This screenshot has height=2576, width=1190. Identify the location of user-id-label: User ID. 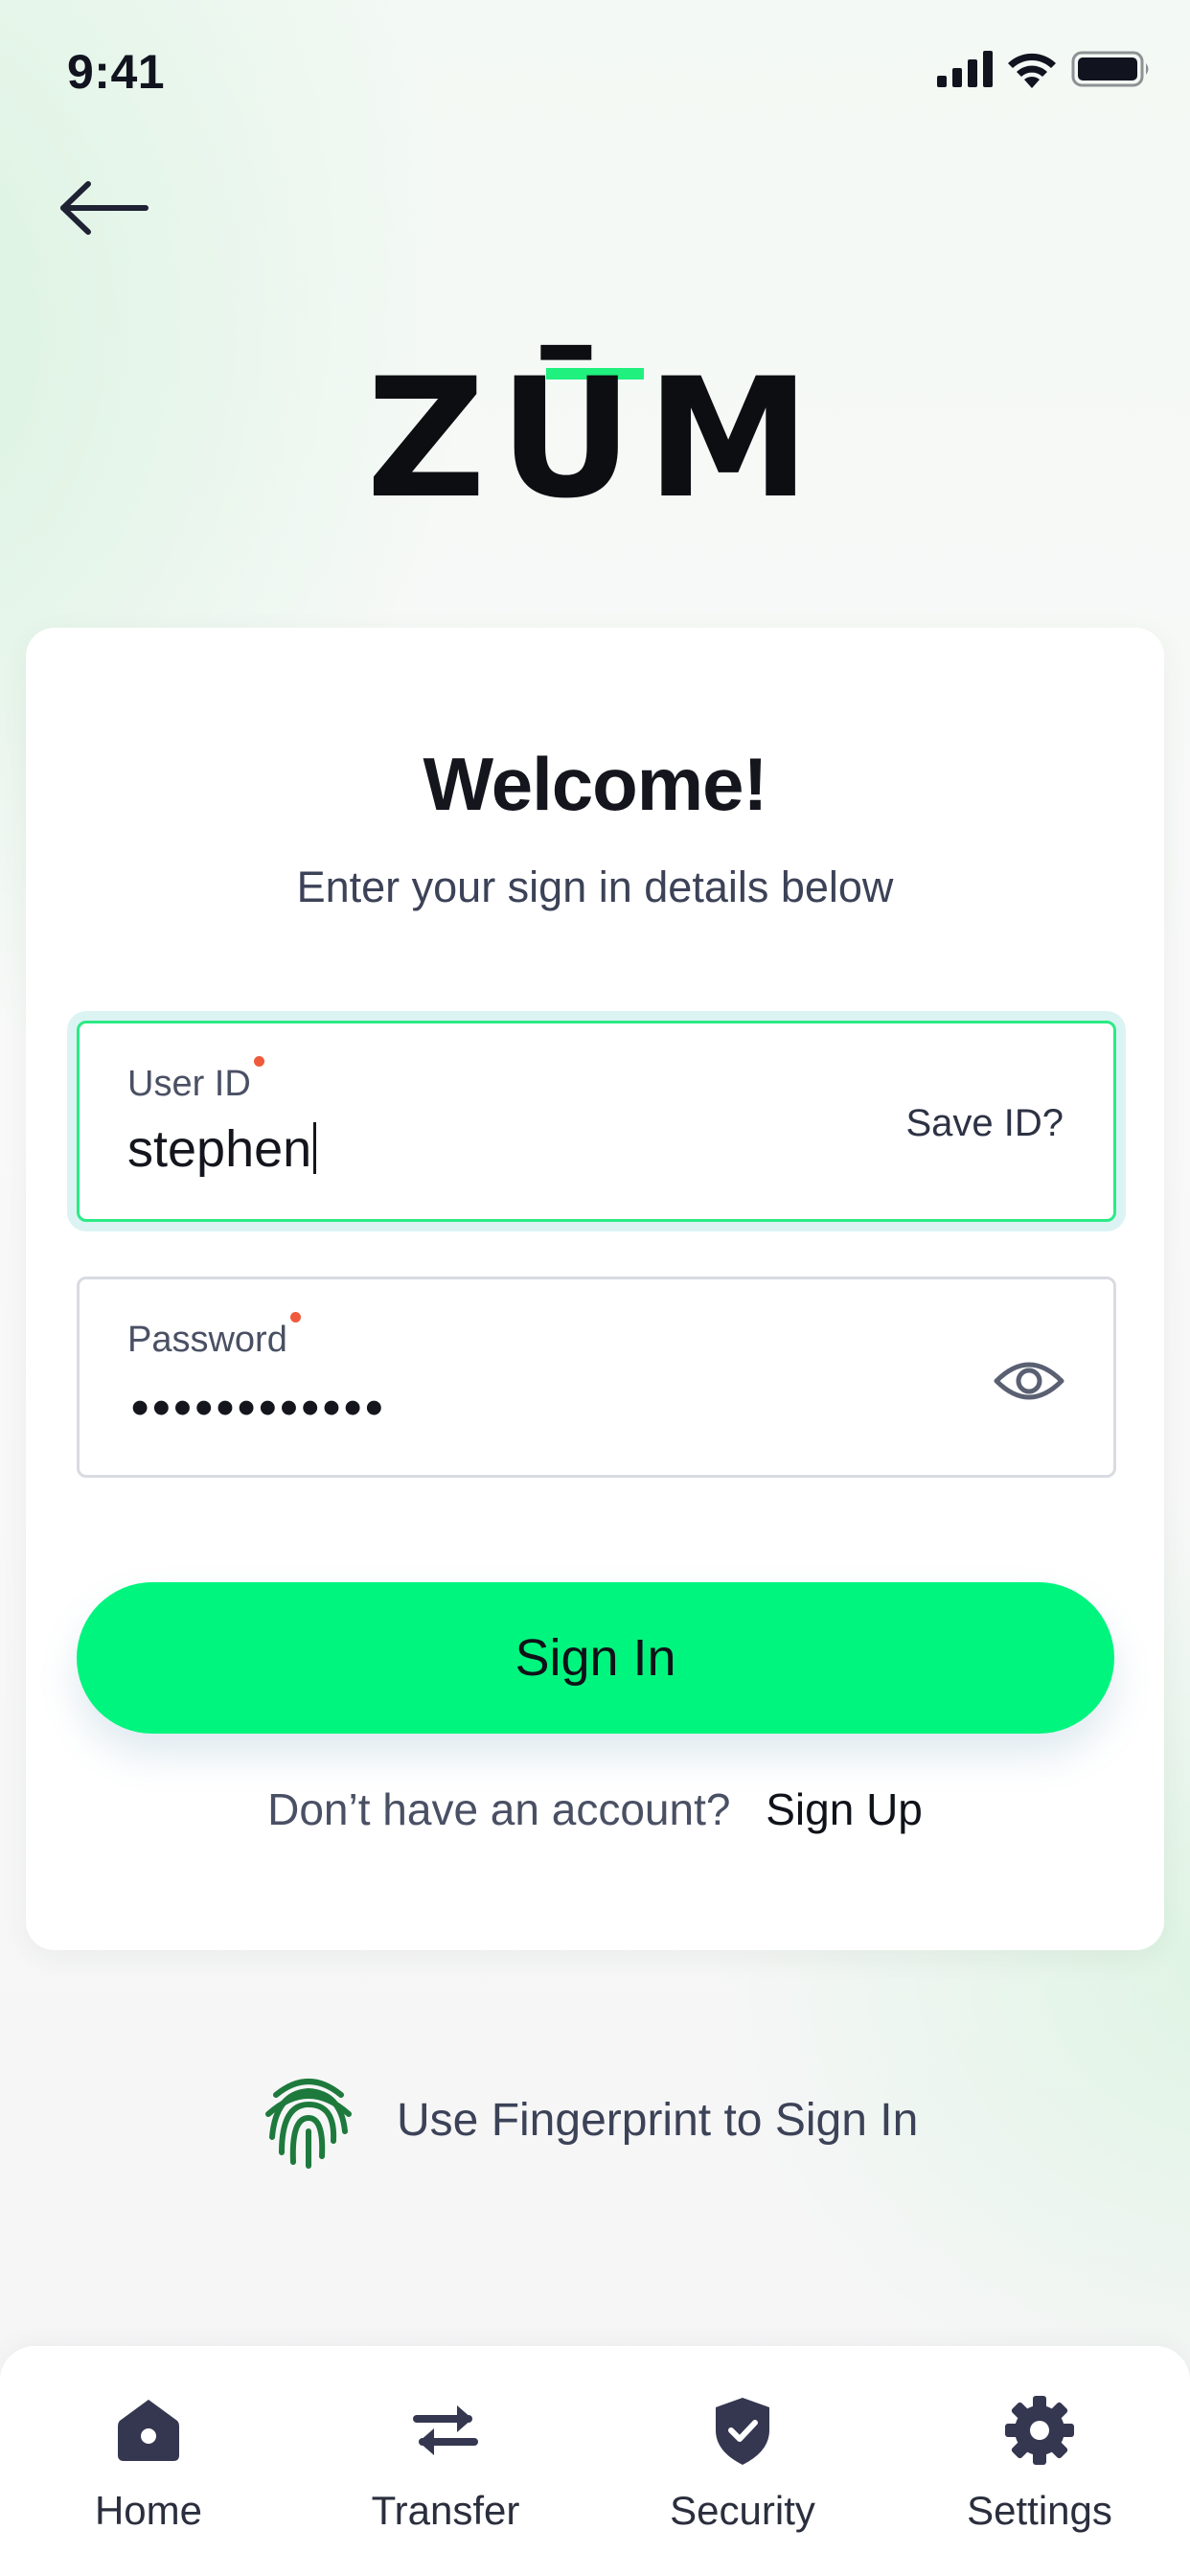
(195, 1080).